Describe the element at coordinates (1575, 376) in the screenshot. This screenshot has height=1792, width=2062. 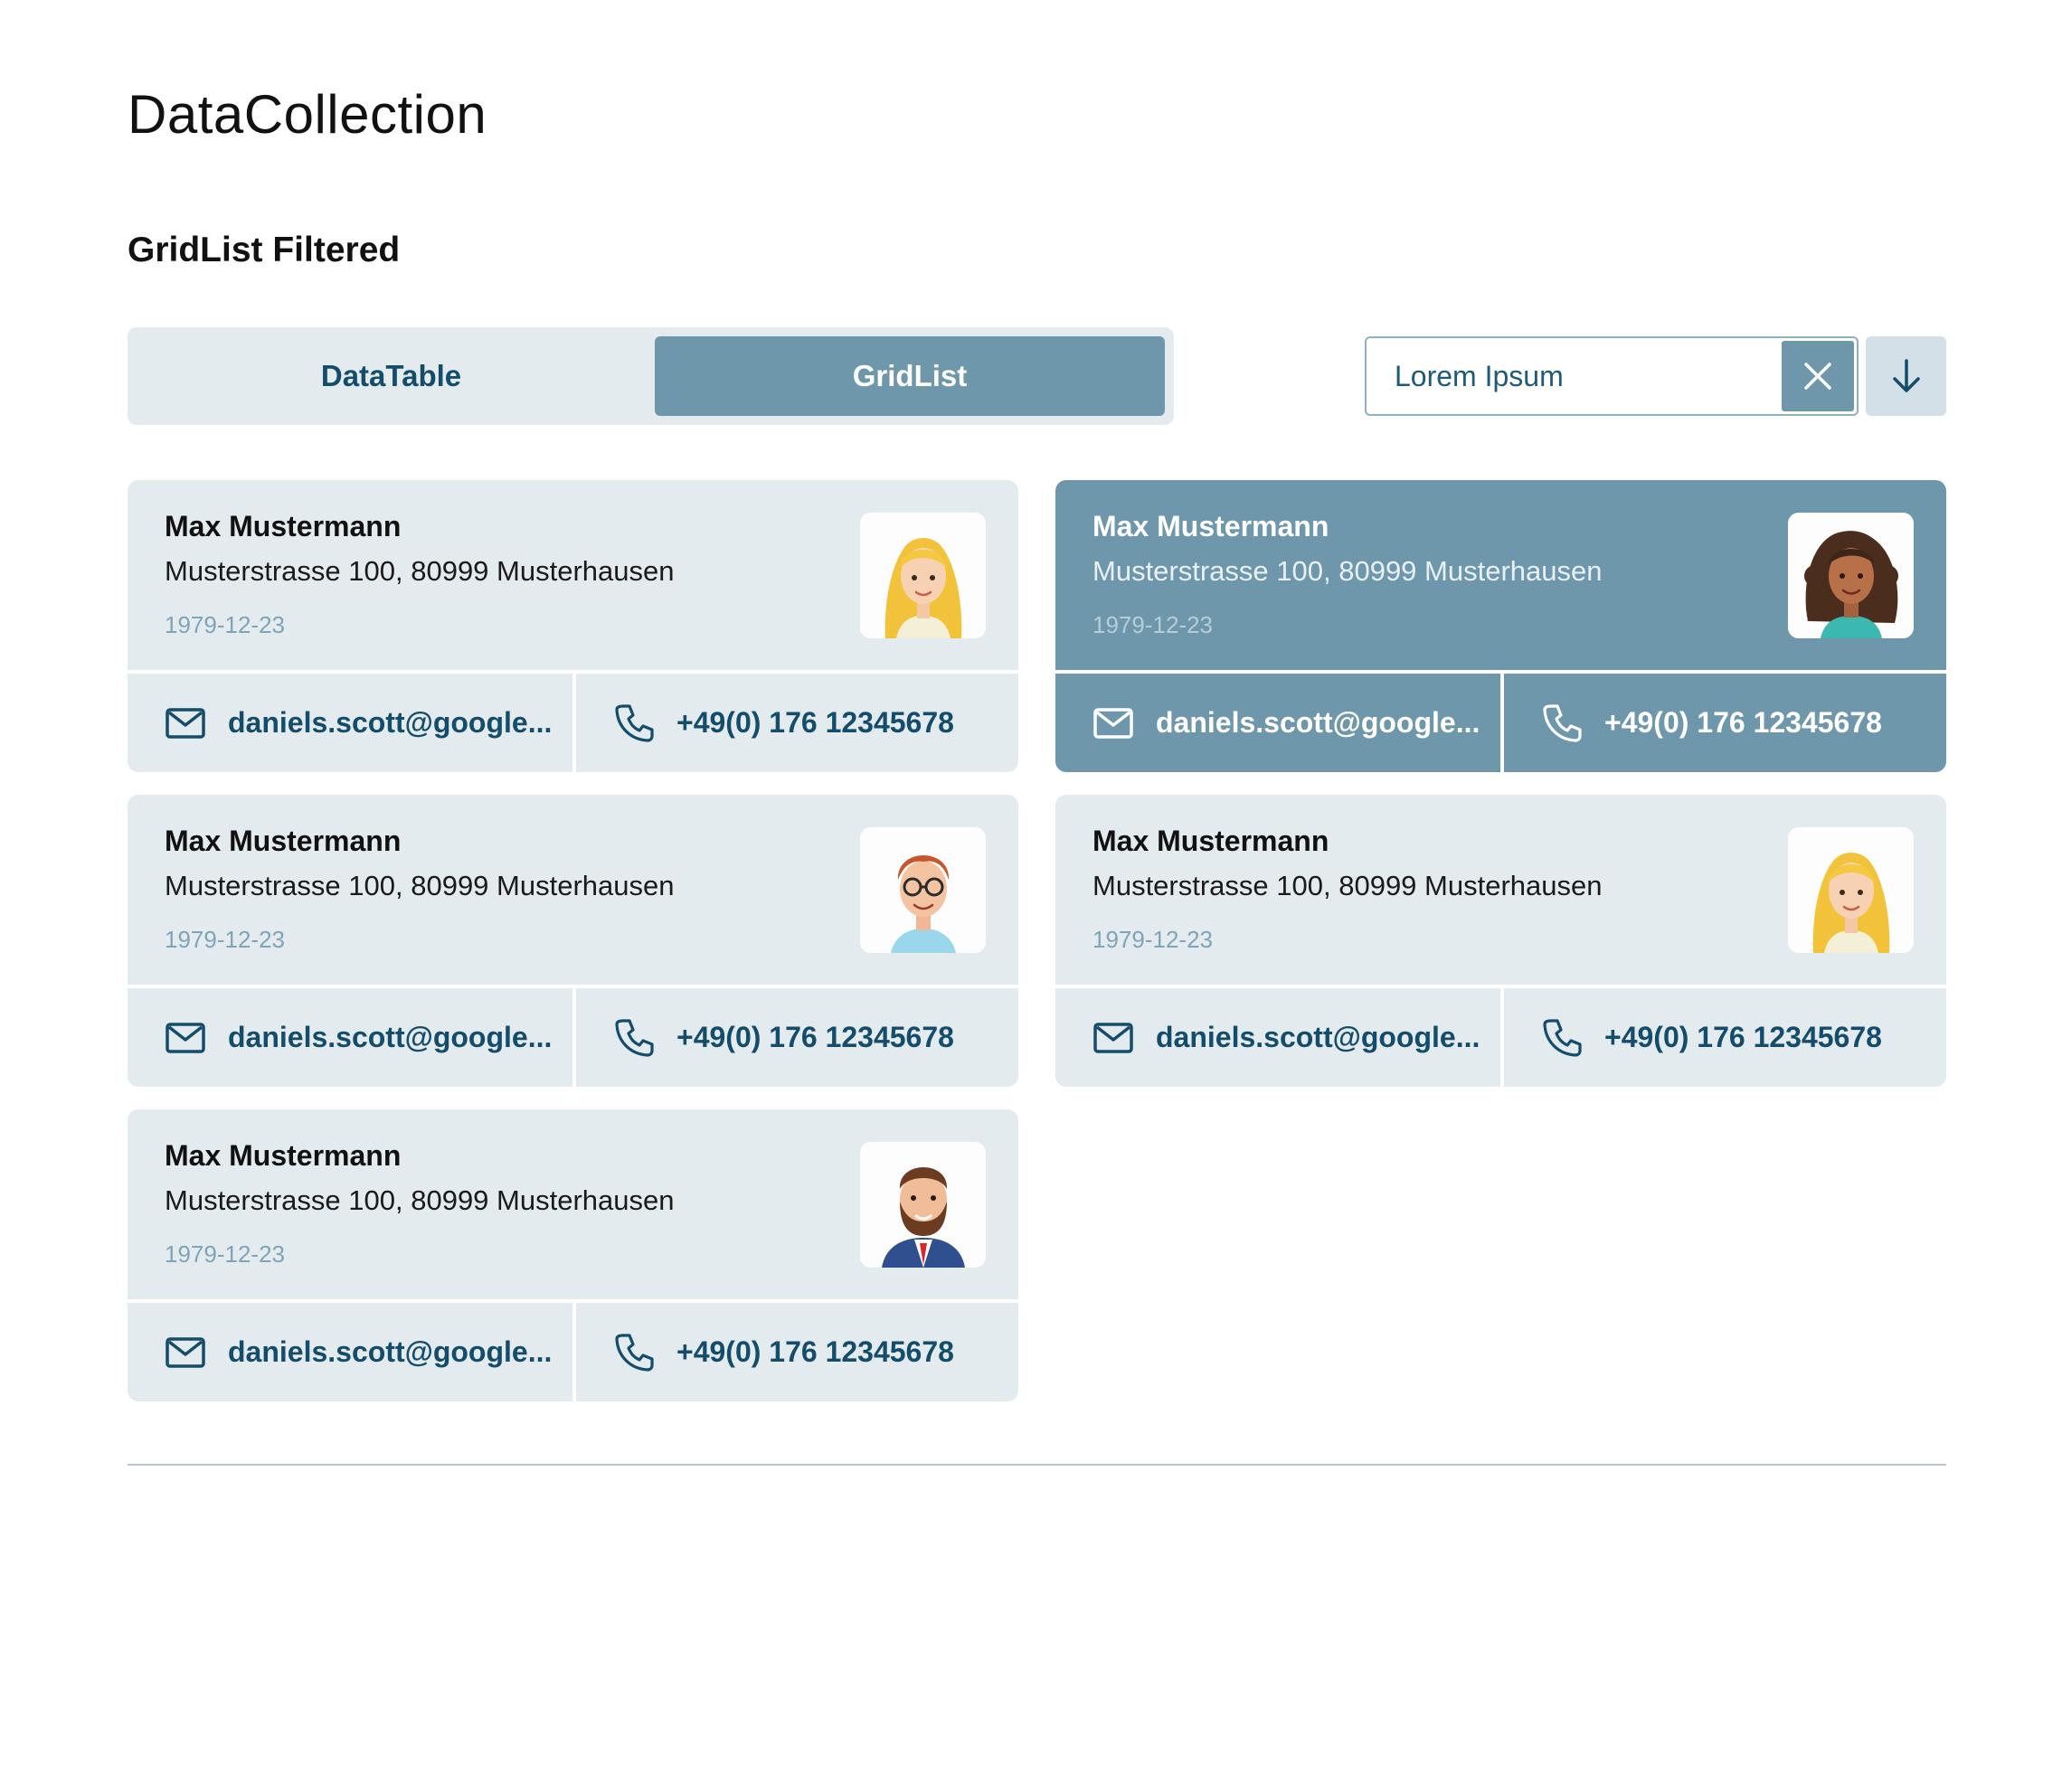
I see `search-input` at that location.